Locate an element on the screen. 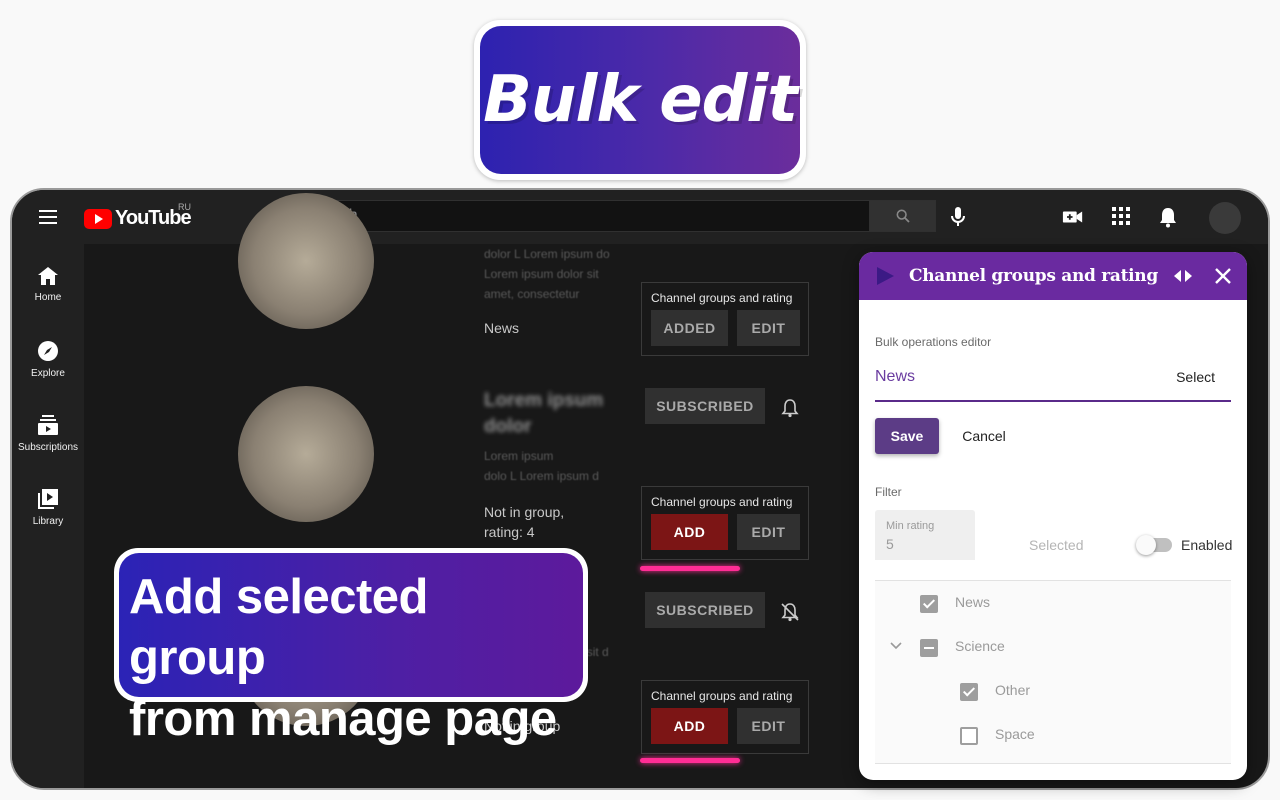 The image size is (1280, 800). min-rating-input: Min rating 5 is located at coordinates (925, 535).